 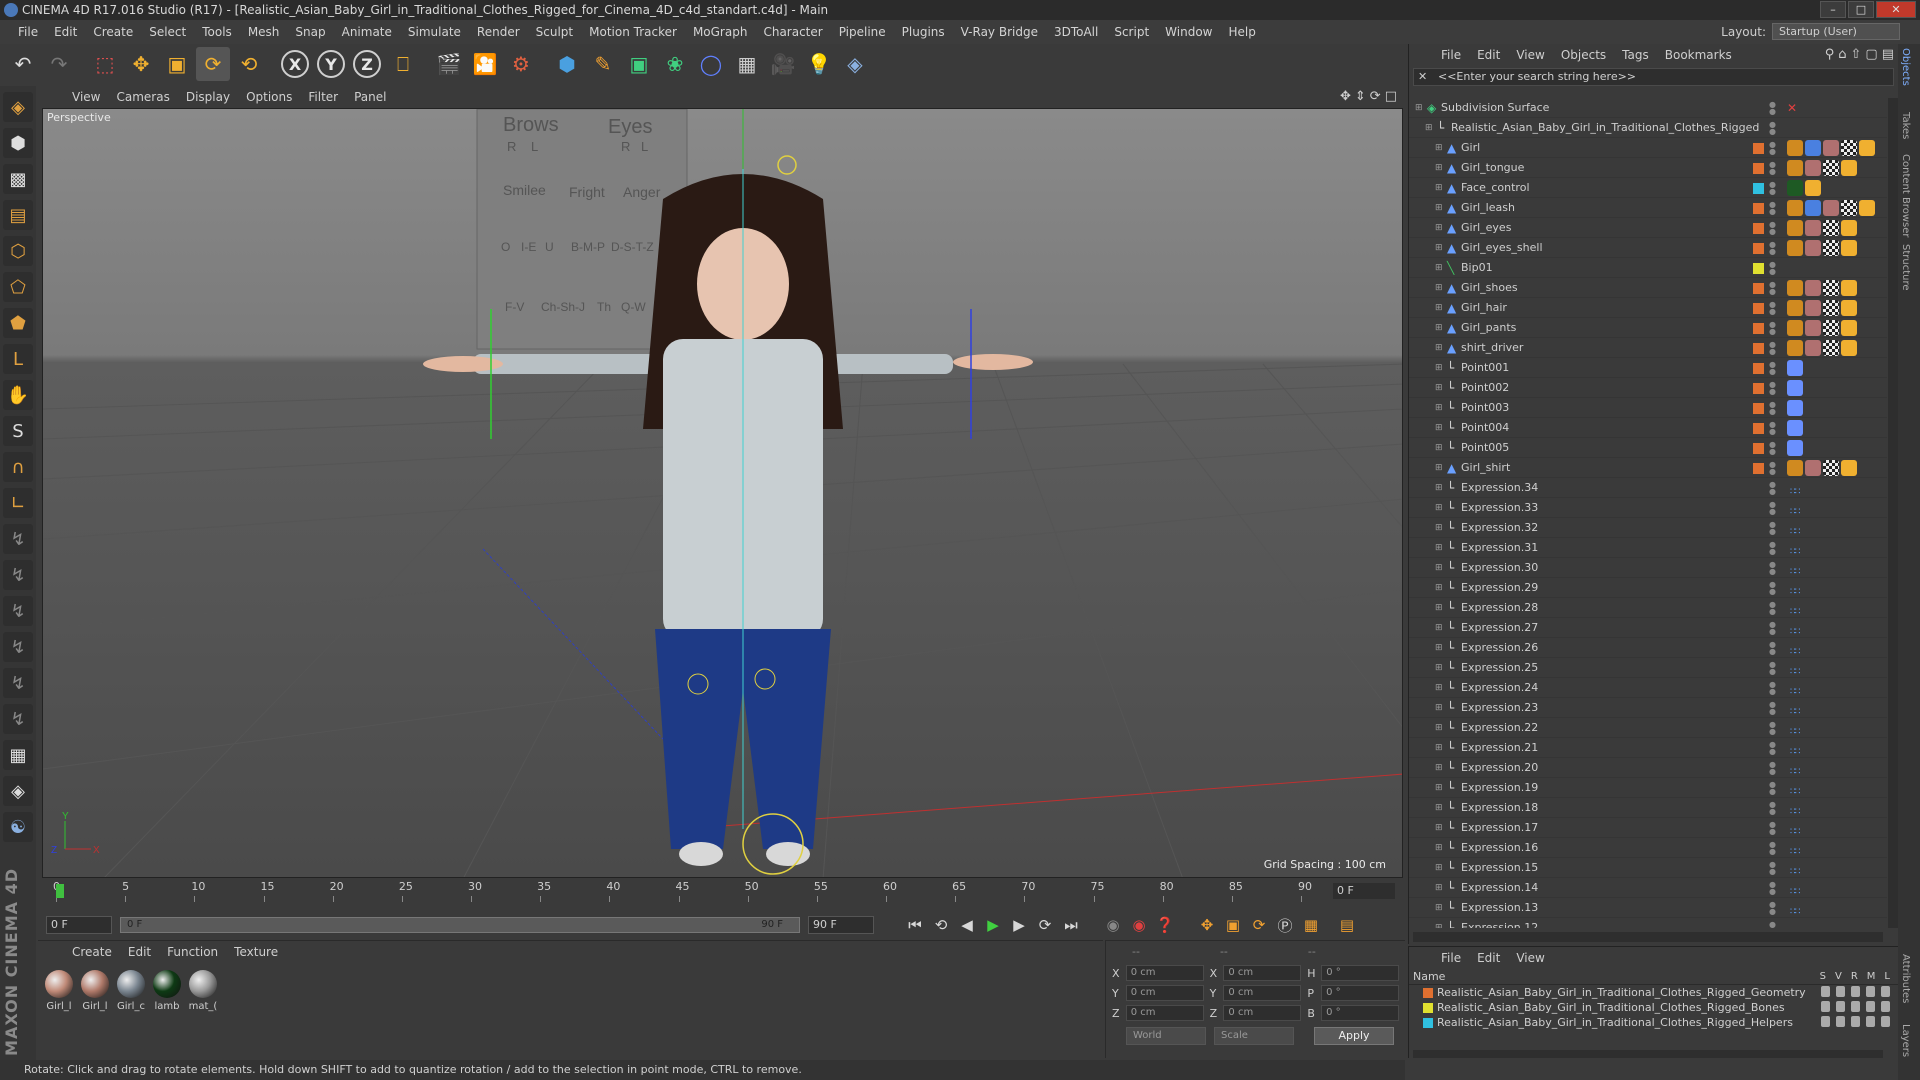 What do you see at coordinates (1648, 468) in the screenshot?
I see `object-row: ⊞ ▲ Girl_shirt ● ●` at bounding box center [1648, 468].